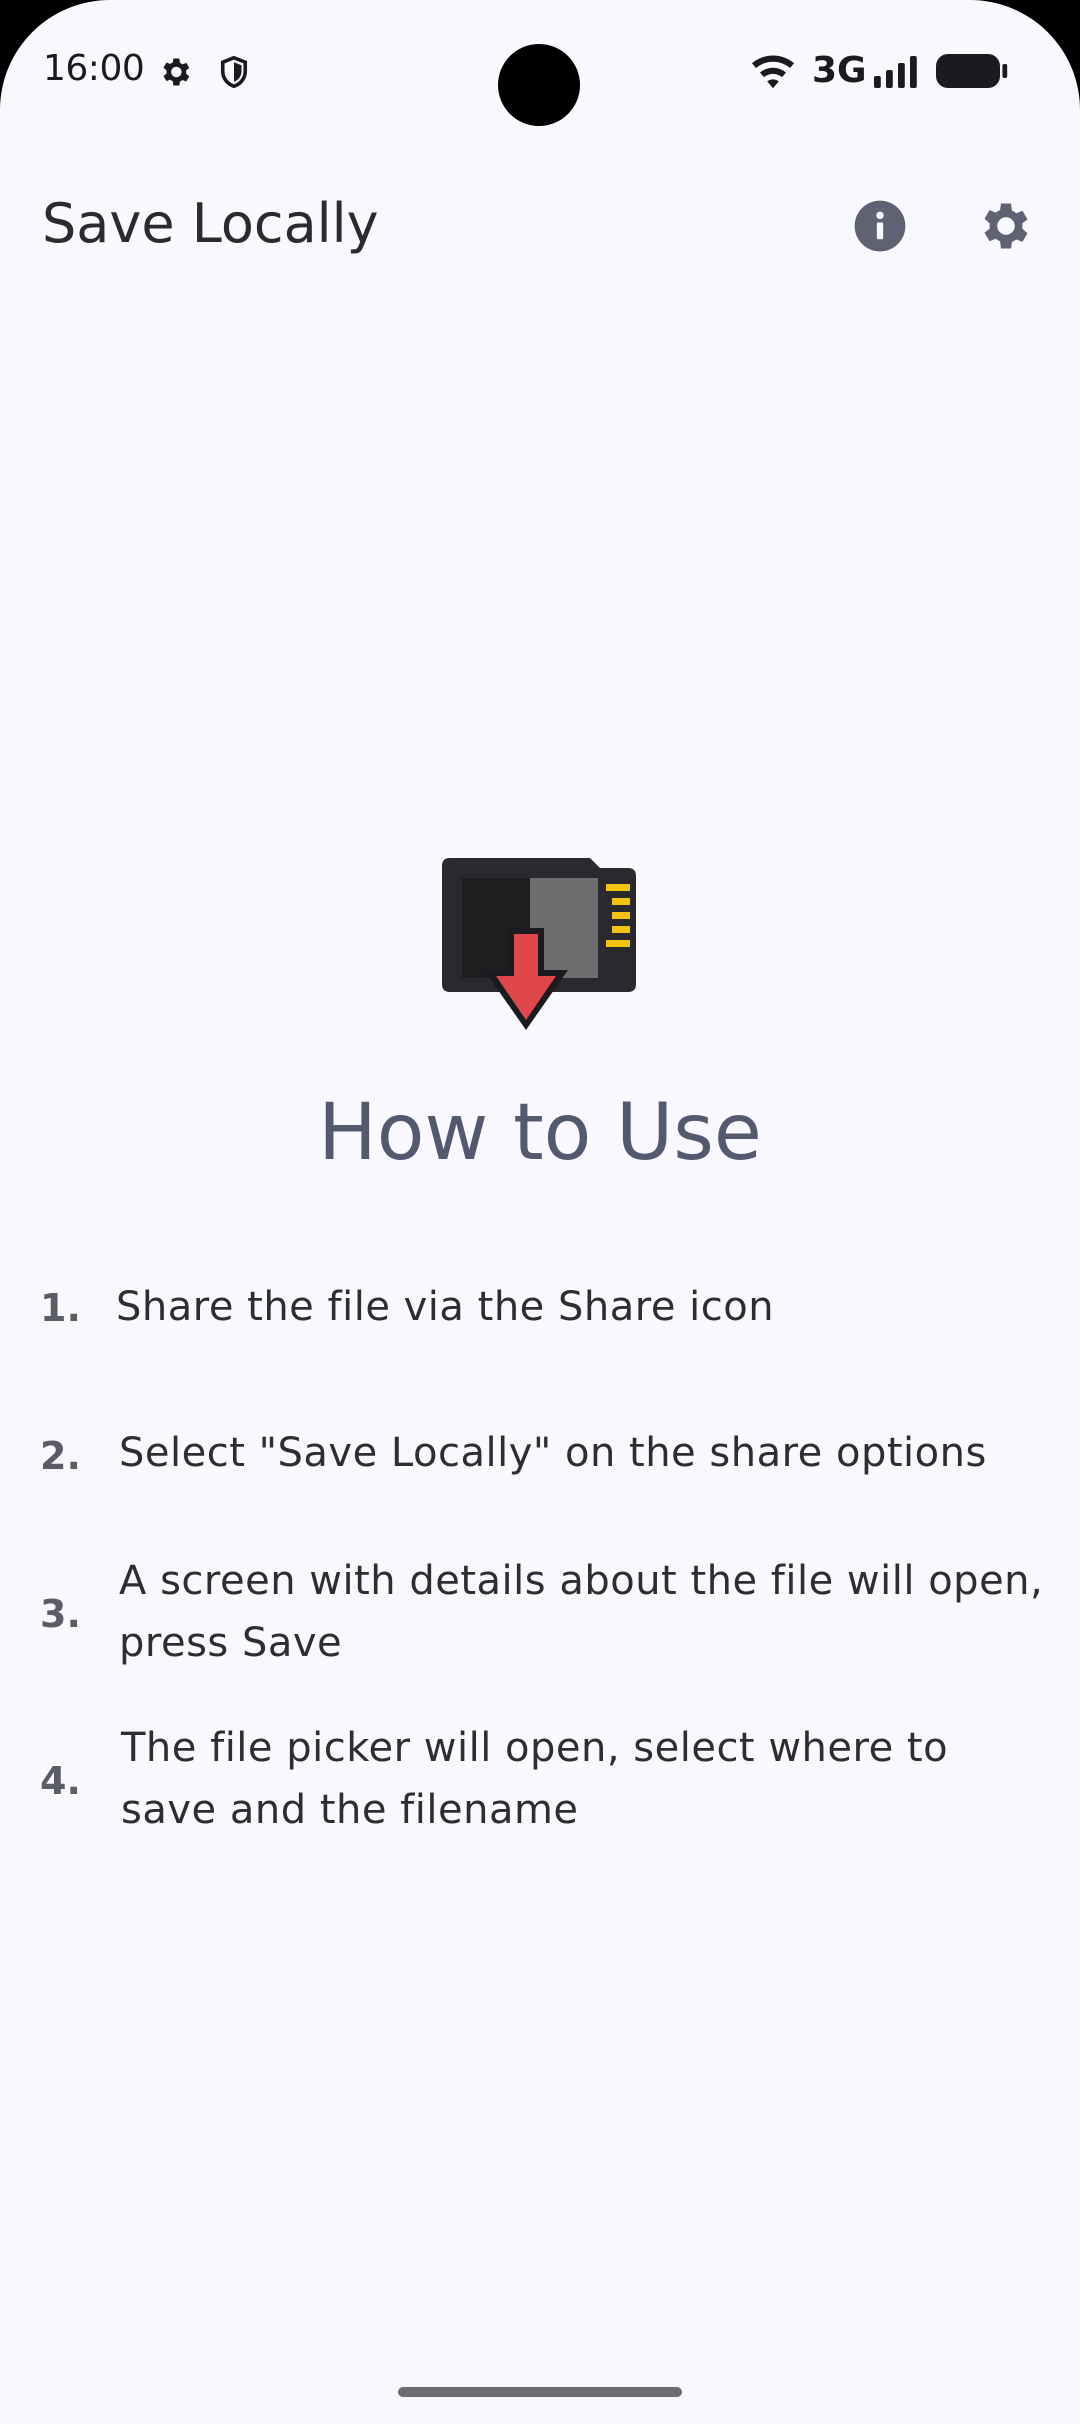  I want to click on how-to-use-heading: How to Use, so click(540, 1133).